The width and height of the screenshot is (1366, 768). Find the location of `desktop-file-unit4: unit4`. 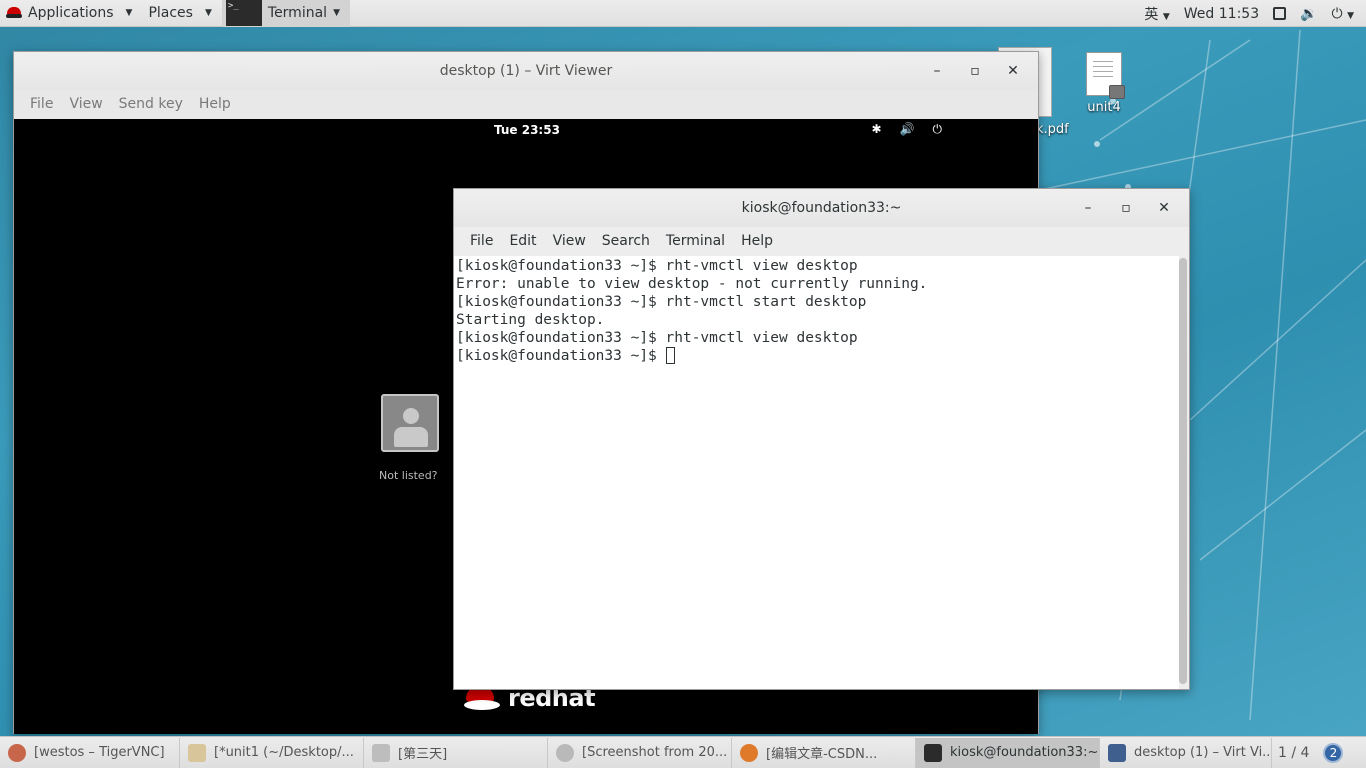

desktop-file-unit4: unit4 is located at coordinates (1104, 83).